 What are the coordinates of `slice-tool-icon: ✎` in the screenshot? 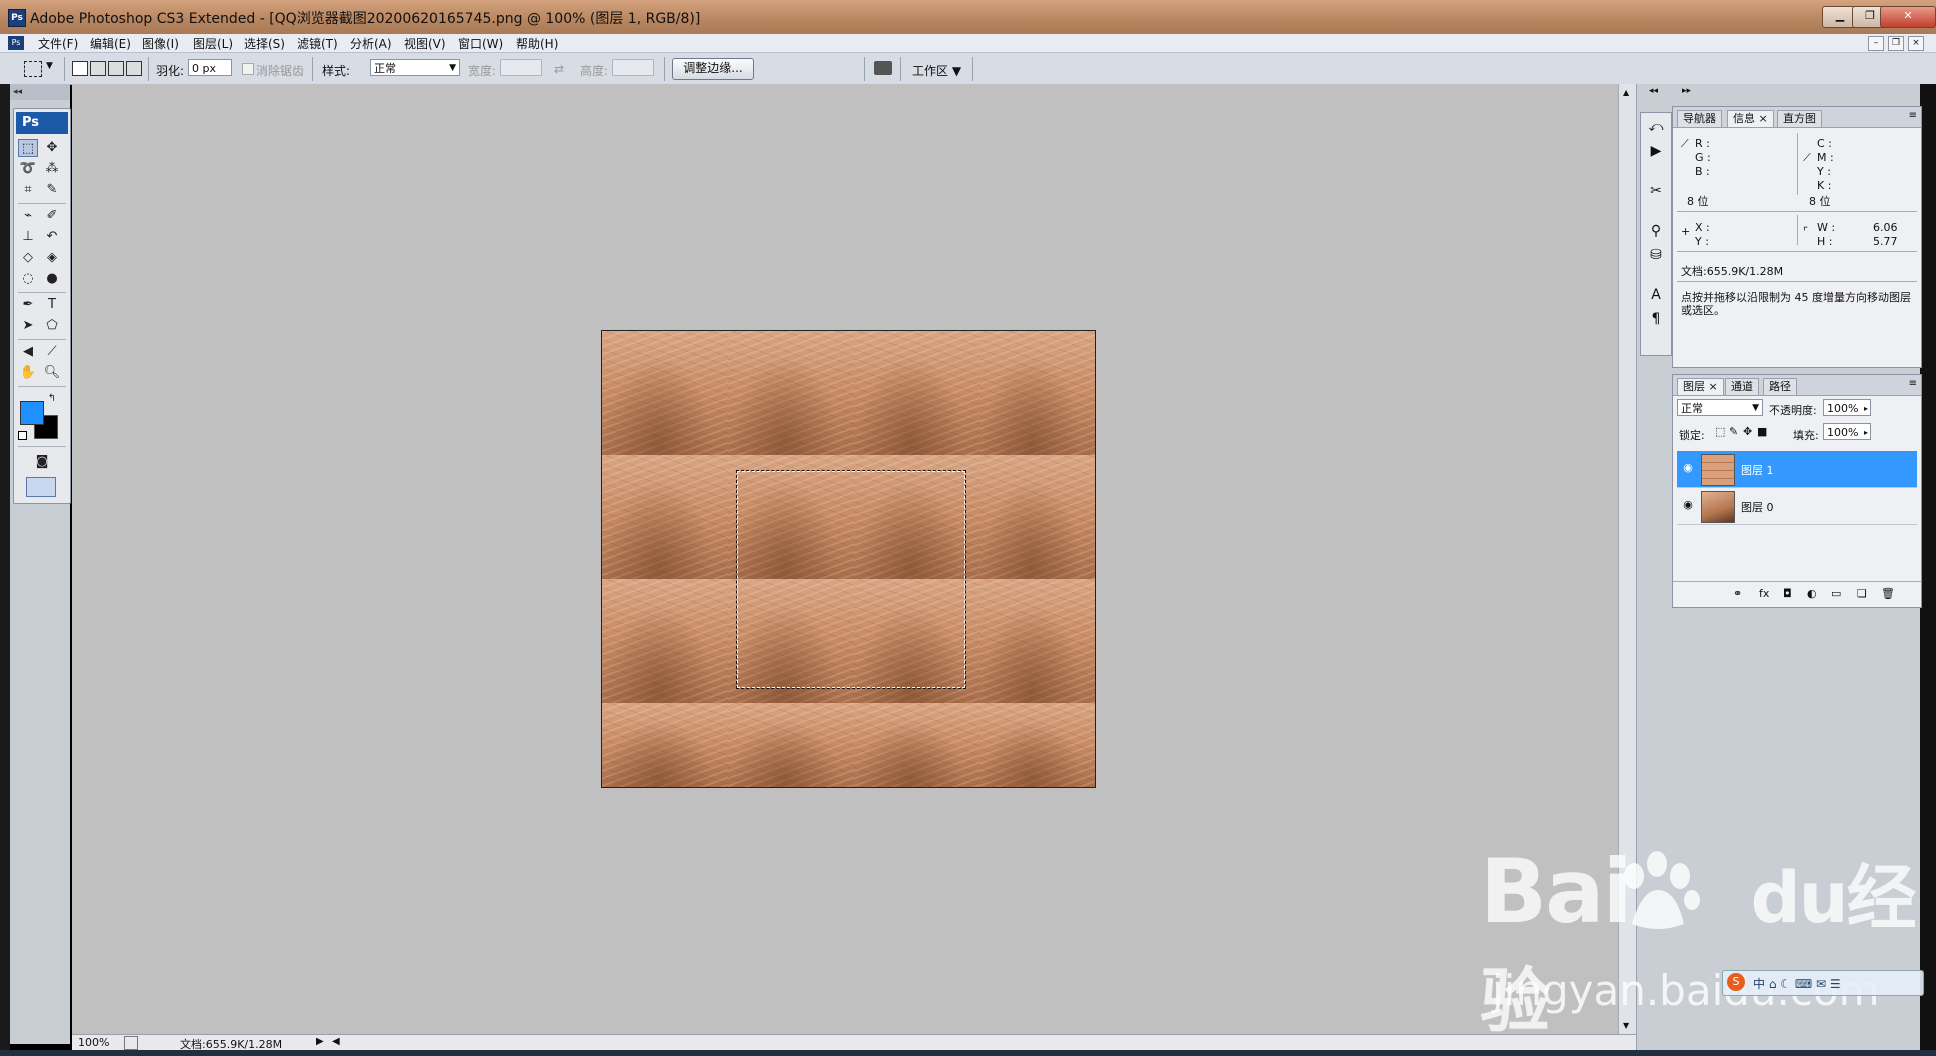 It's located at (52, 190).